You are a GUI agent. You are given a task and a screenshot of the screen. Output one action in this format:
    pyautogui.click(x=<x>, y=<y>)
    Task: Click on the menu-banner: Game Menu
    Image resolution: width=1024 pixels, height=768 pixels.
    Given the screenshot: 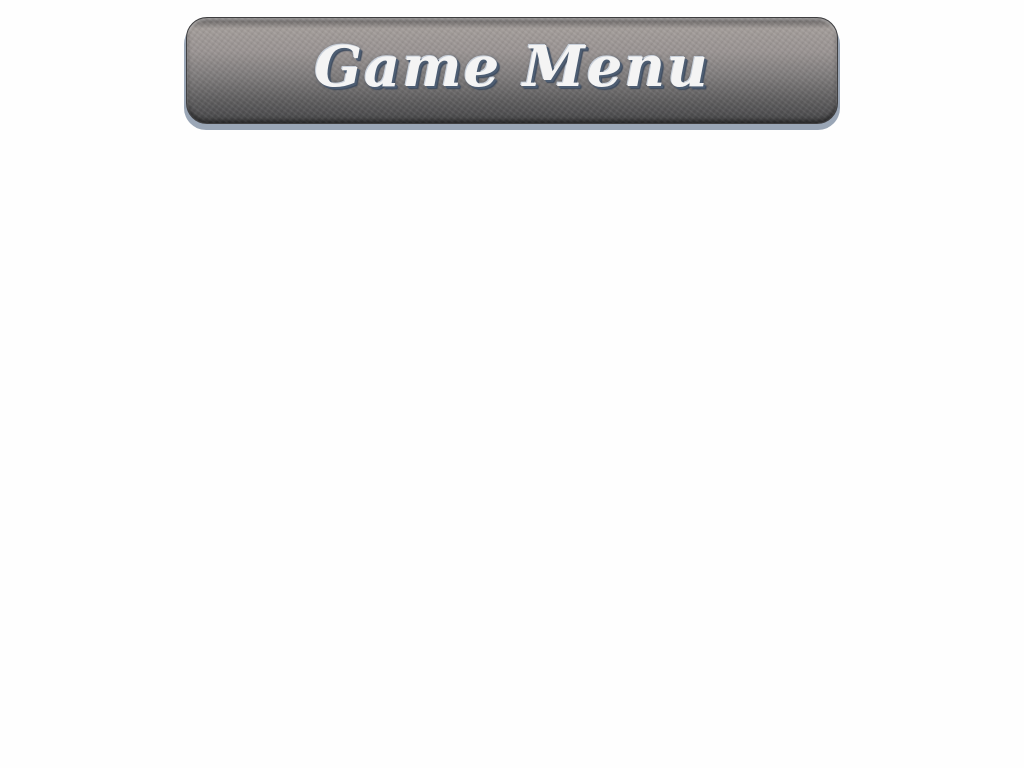 What is the action you would take?
    pyautogui.click(x=512, y=70)
    